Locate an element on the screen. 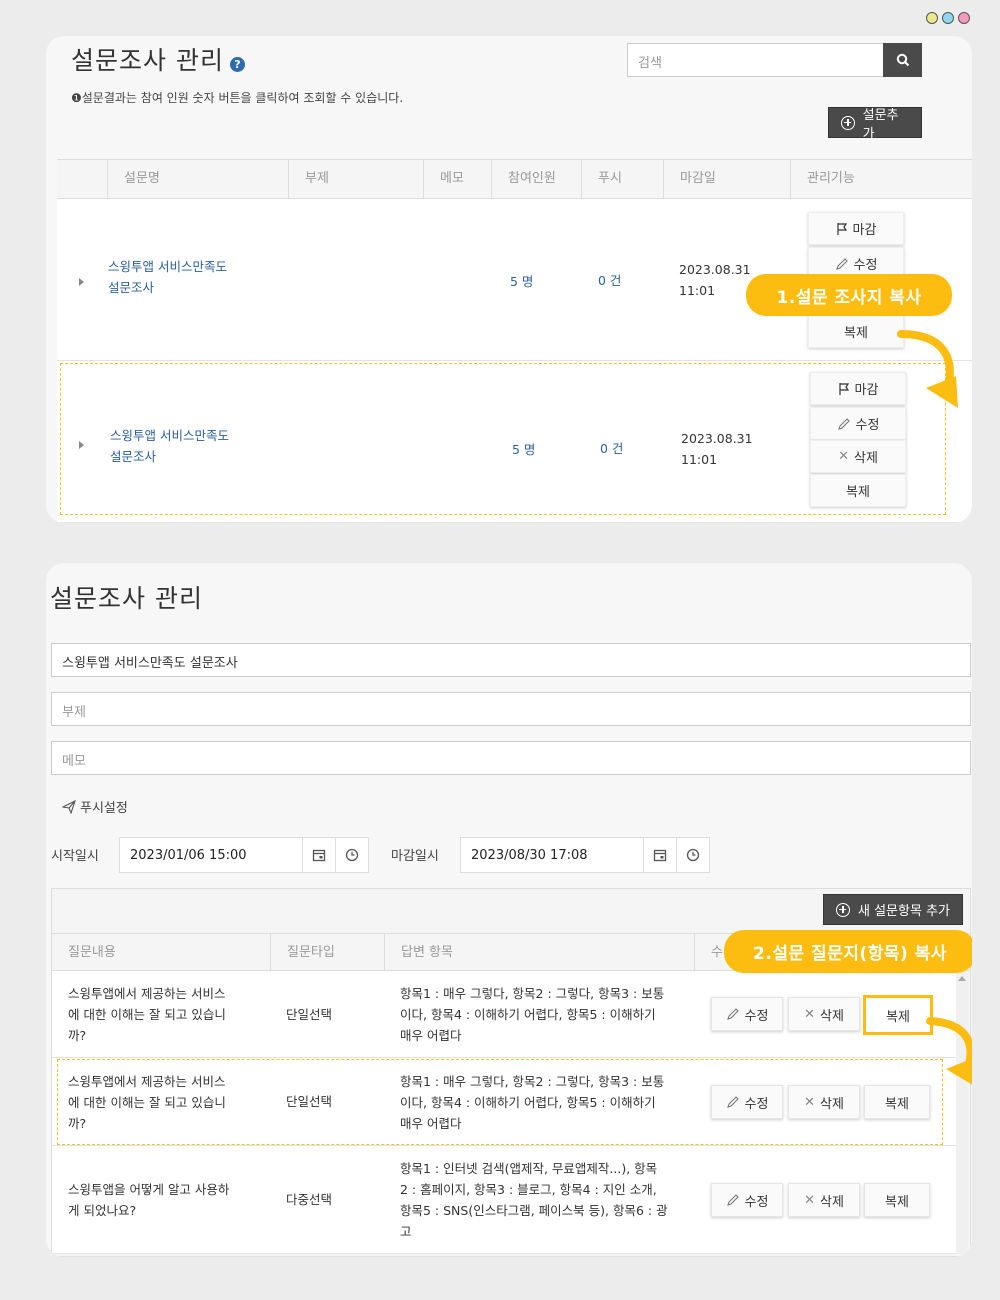 This screenshot has width=1000, height=1300. add-question-button: 새 설문항목 추가 is located at coordinates (893, 909).